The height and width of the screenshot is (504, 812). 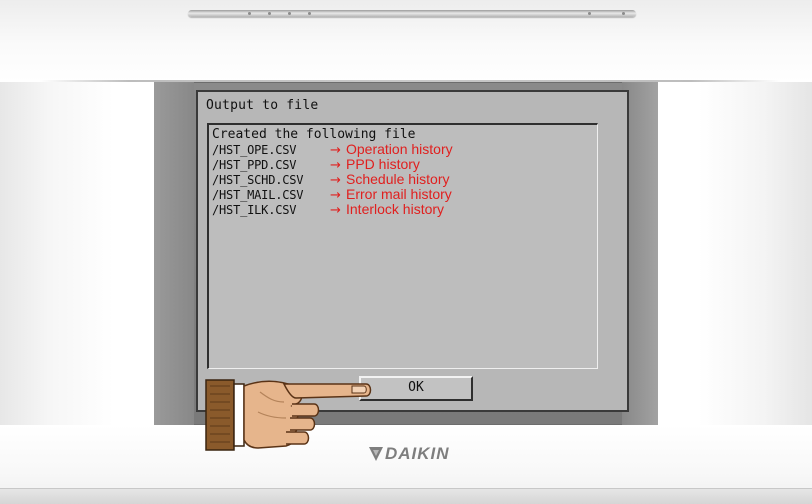 I want to click on file-name: /HST_MAIL.CSV, so click(x=258, y=195).